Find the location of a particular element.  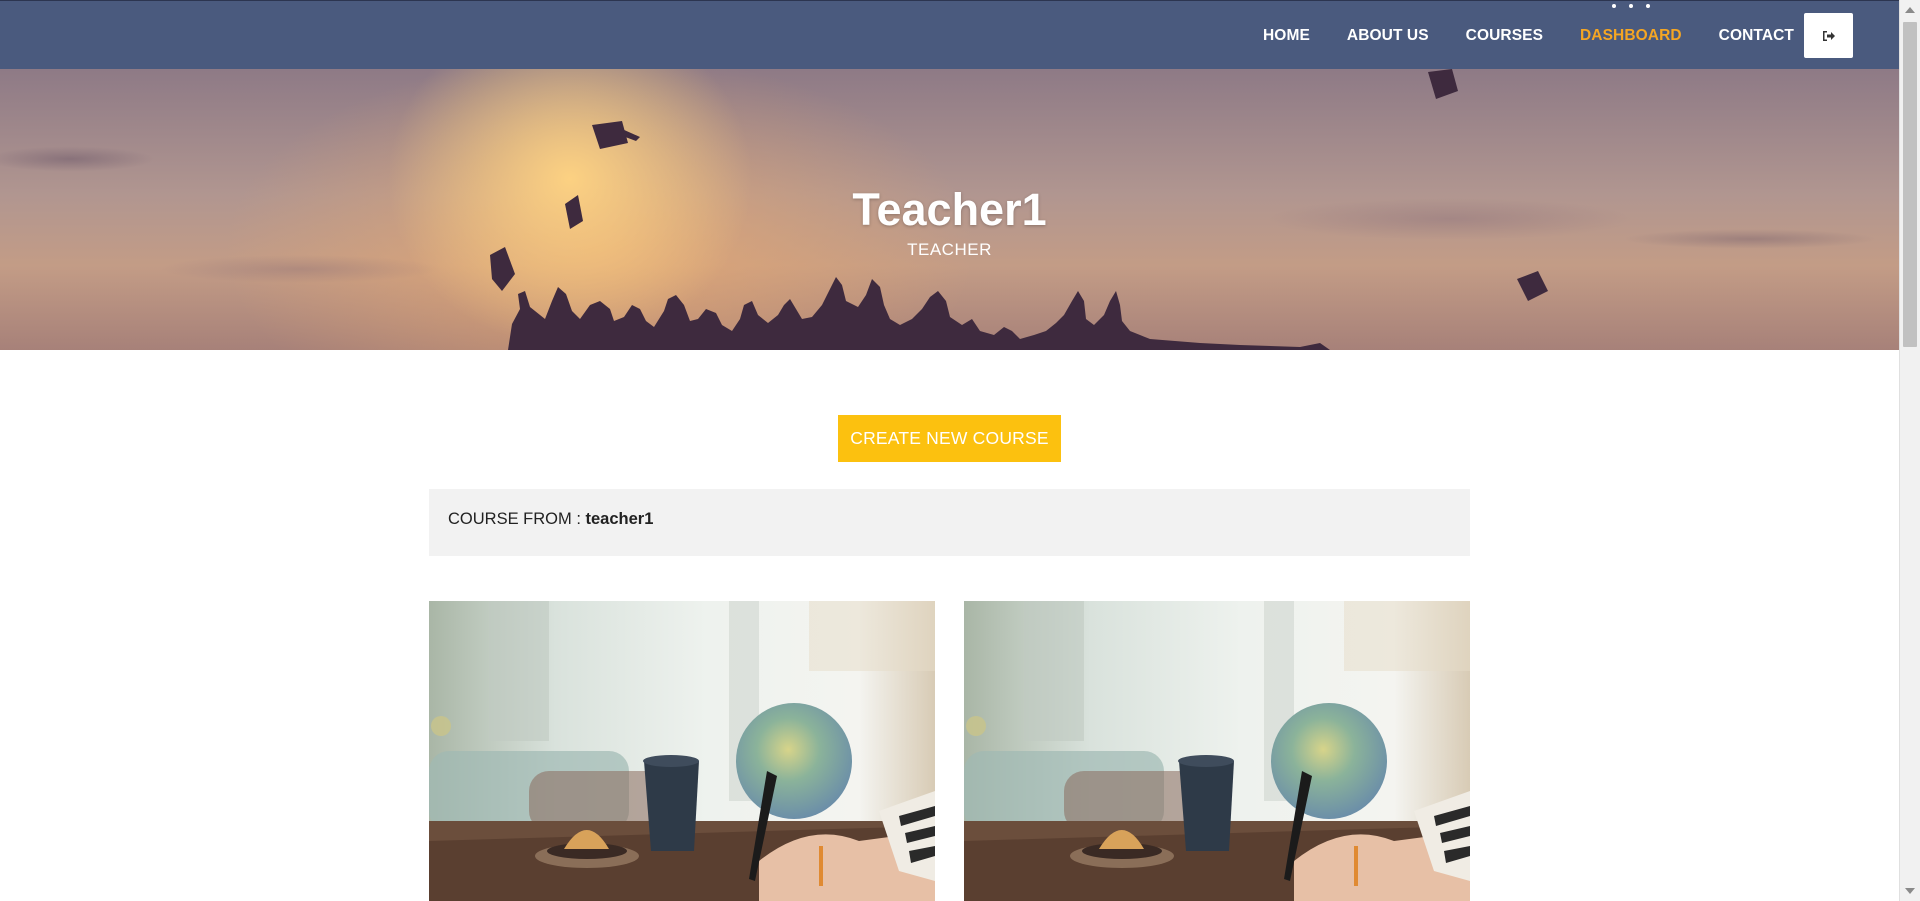

nav-contact: CONTACT is located at coordinates (1756, 36).